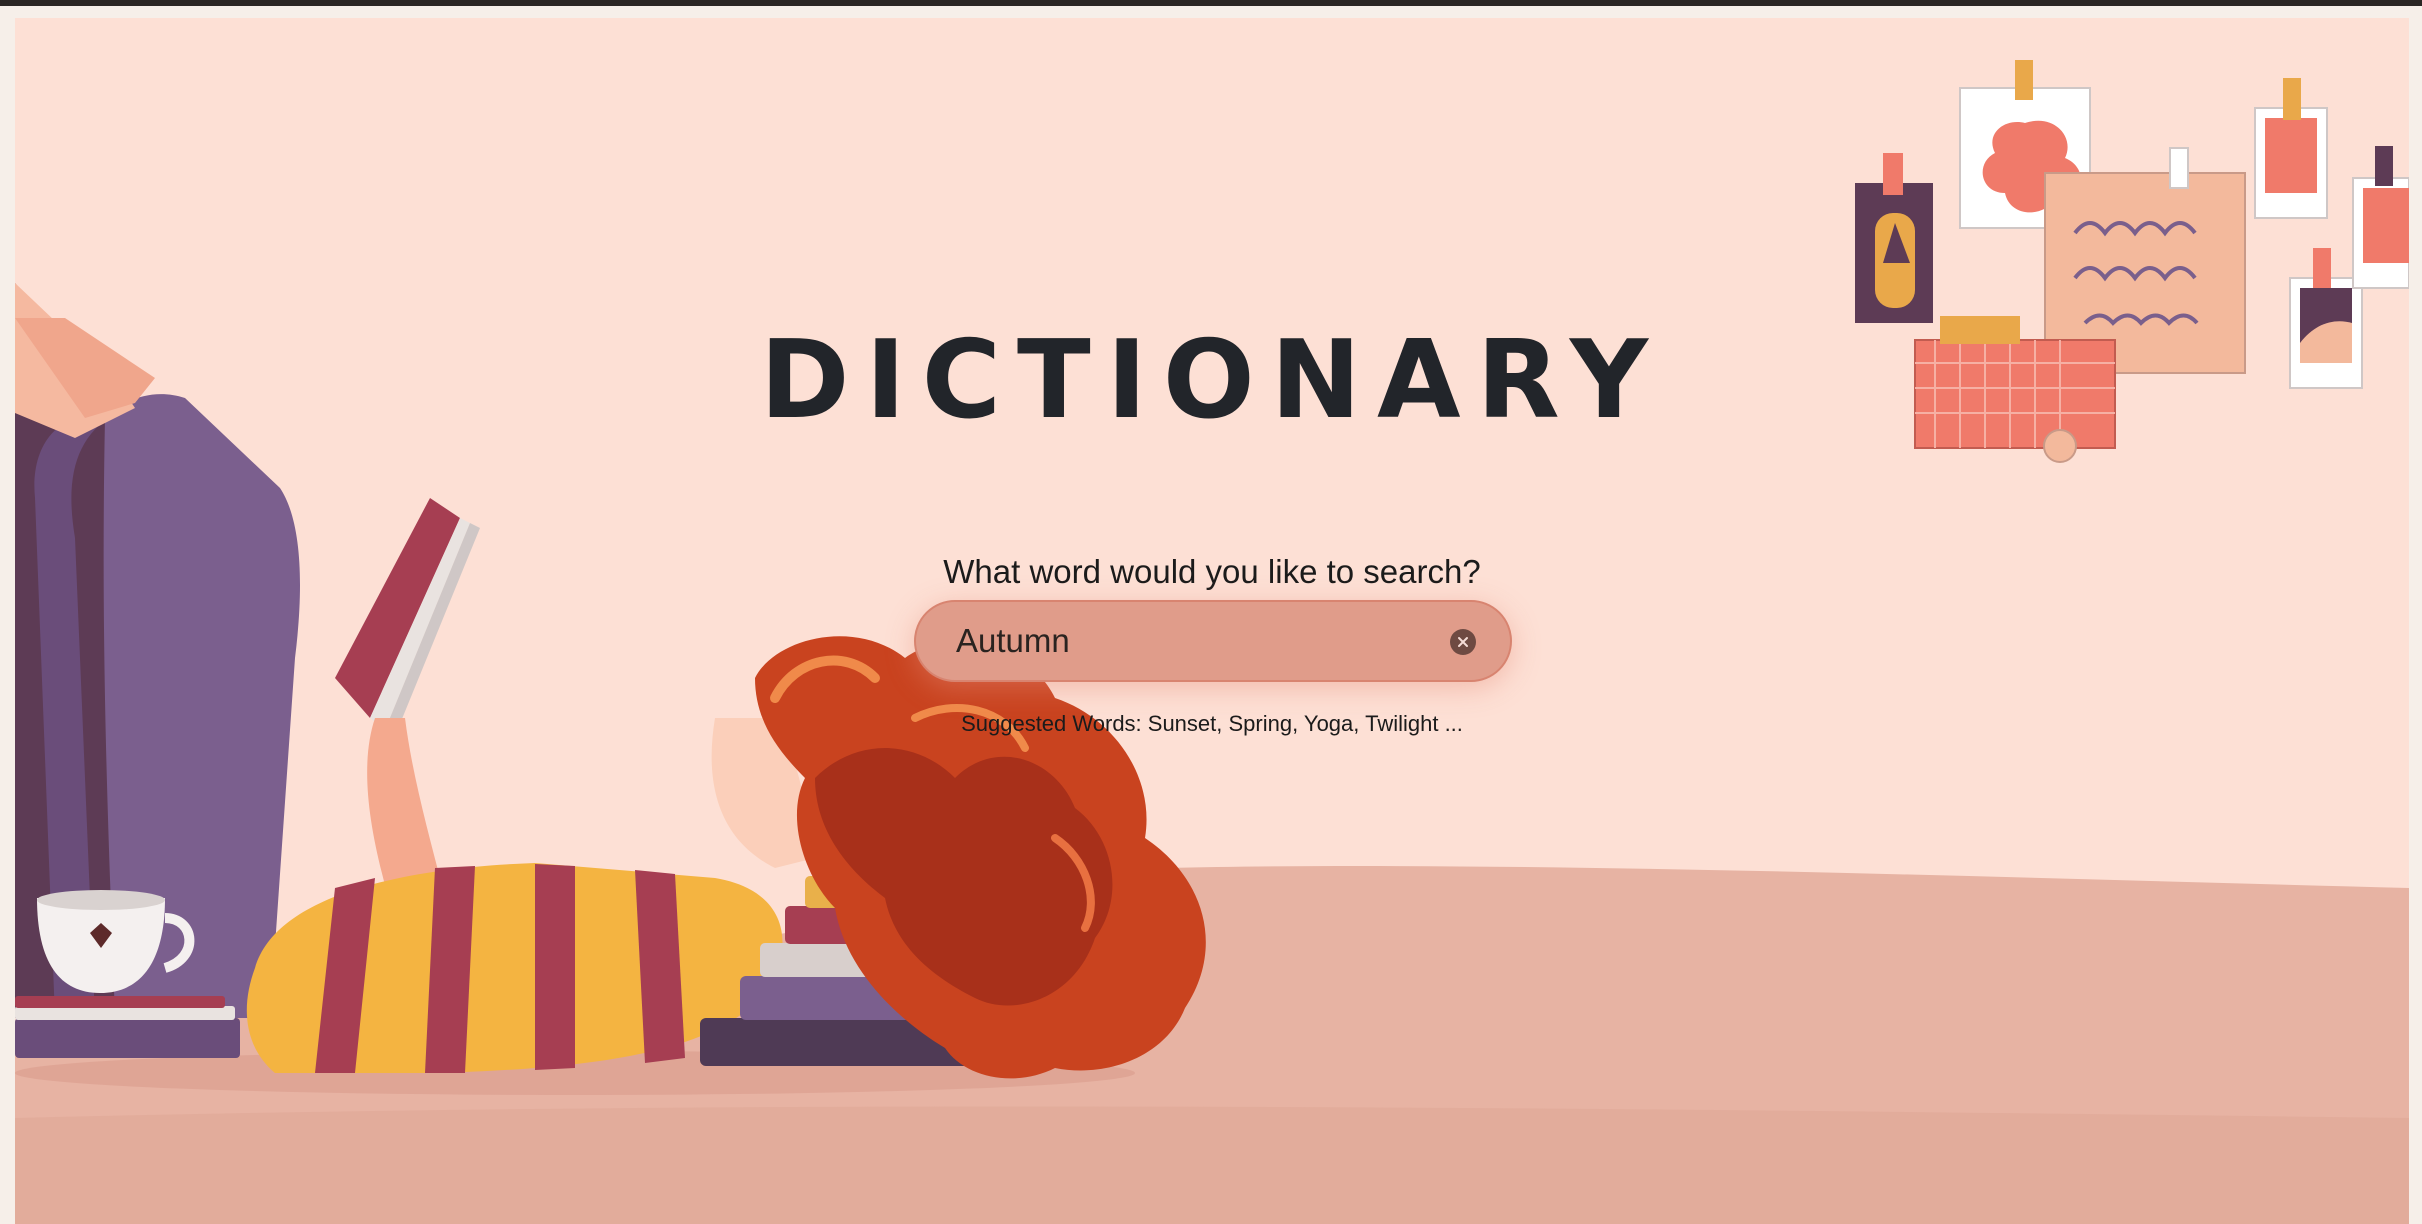  What do you see at coordinates (1212, 380) in the screenshot?
I see `page-title: DICTIONARY` at bounding box center [1212, 380].